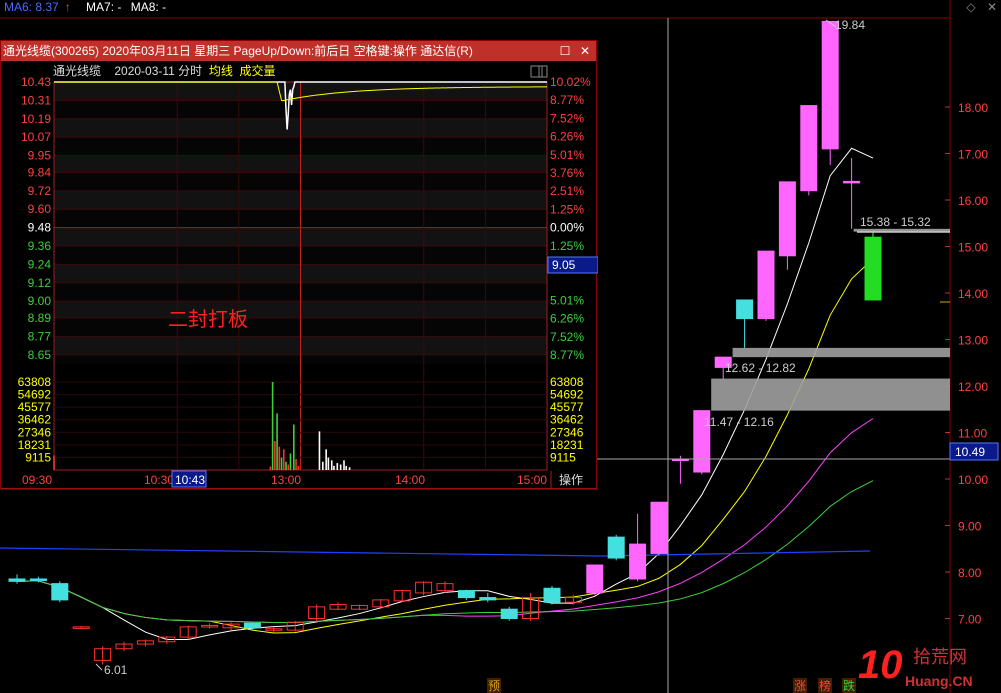  What do you see at coordinates (567, 173) in the screenshot?
I see `y-right-tick: 3.76%` at bounding box center [567, 173].